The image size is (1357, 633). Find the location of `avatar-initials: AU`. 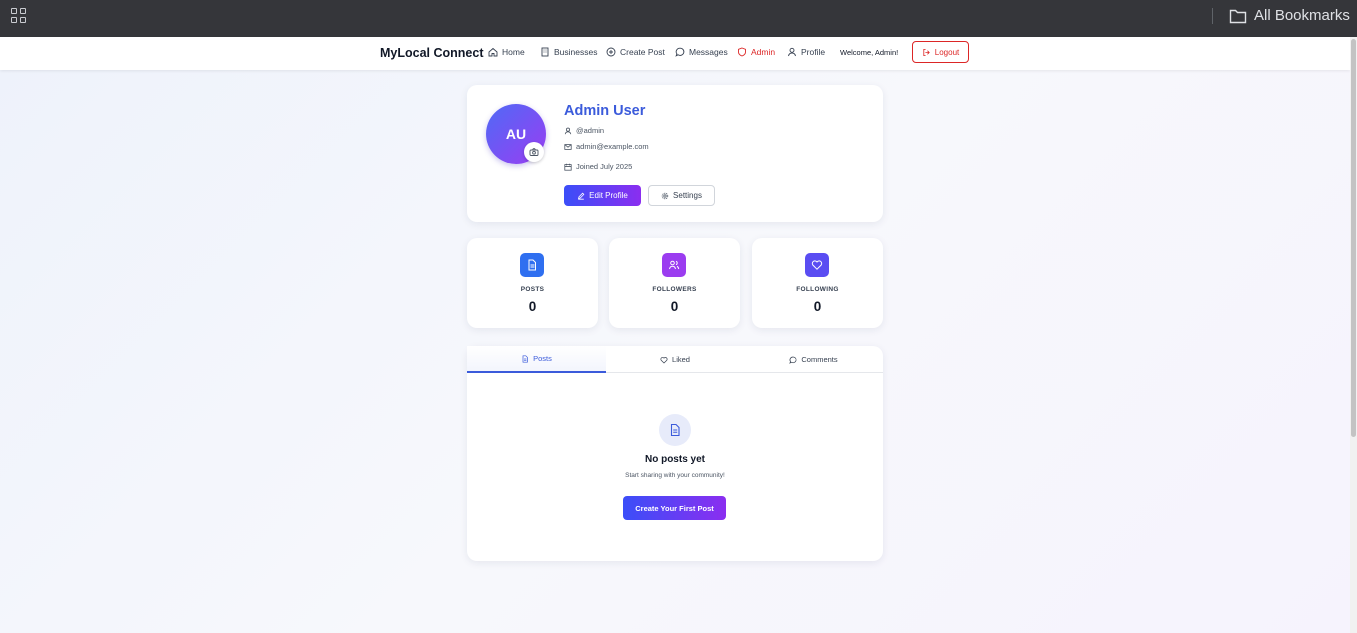

avatar-initials: AU is located at coordinates (516, 134).